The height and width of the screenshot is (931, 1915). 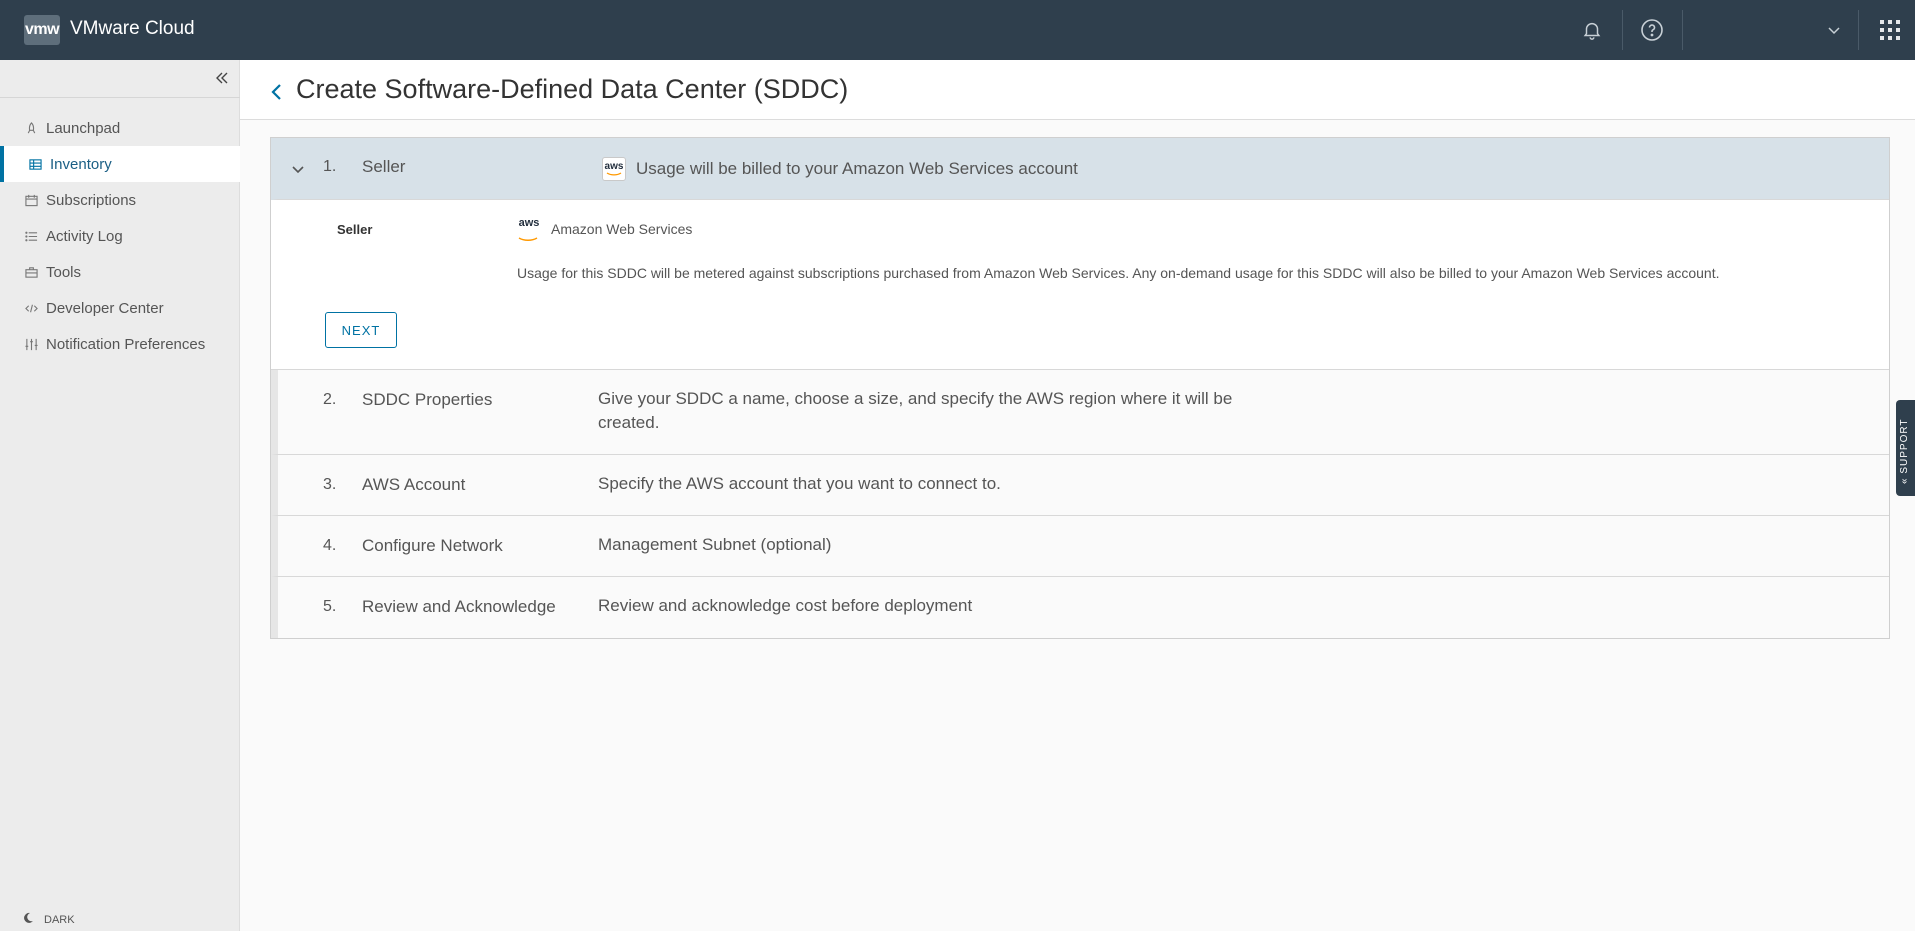 I want to click on support-tab: « SUPPORT, so click(x=1905, y=448).